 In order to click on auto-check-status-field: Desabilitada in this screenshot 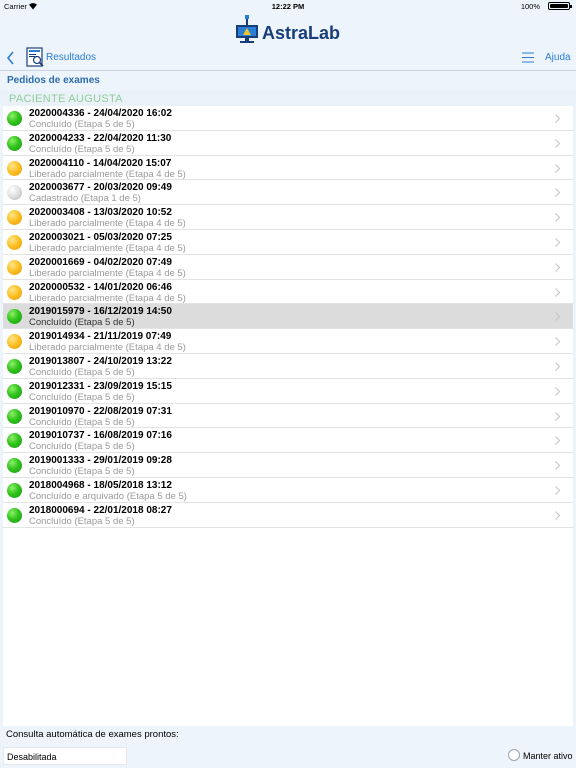, I will do `click(65, 756)`.